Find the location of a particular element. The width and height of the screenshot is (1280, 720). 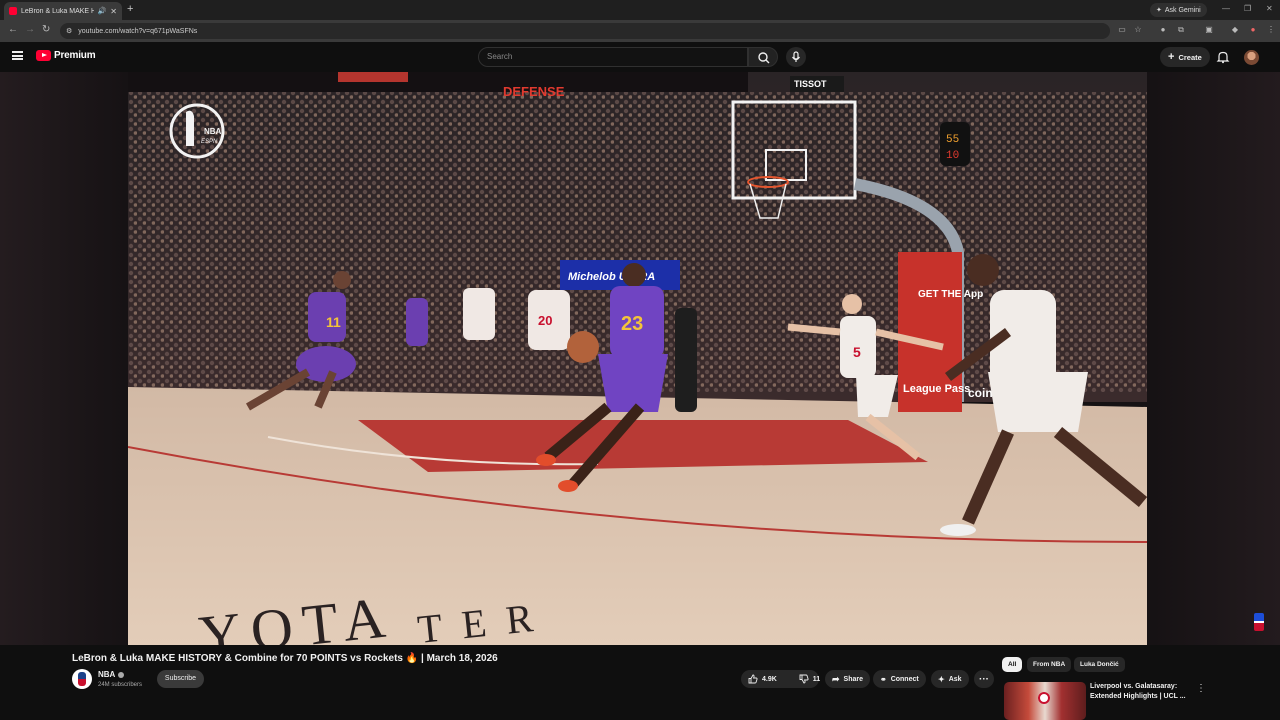

thumbs-up-icon is located at coordinates (753, 679).